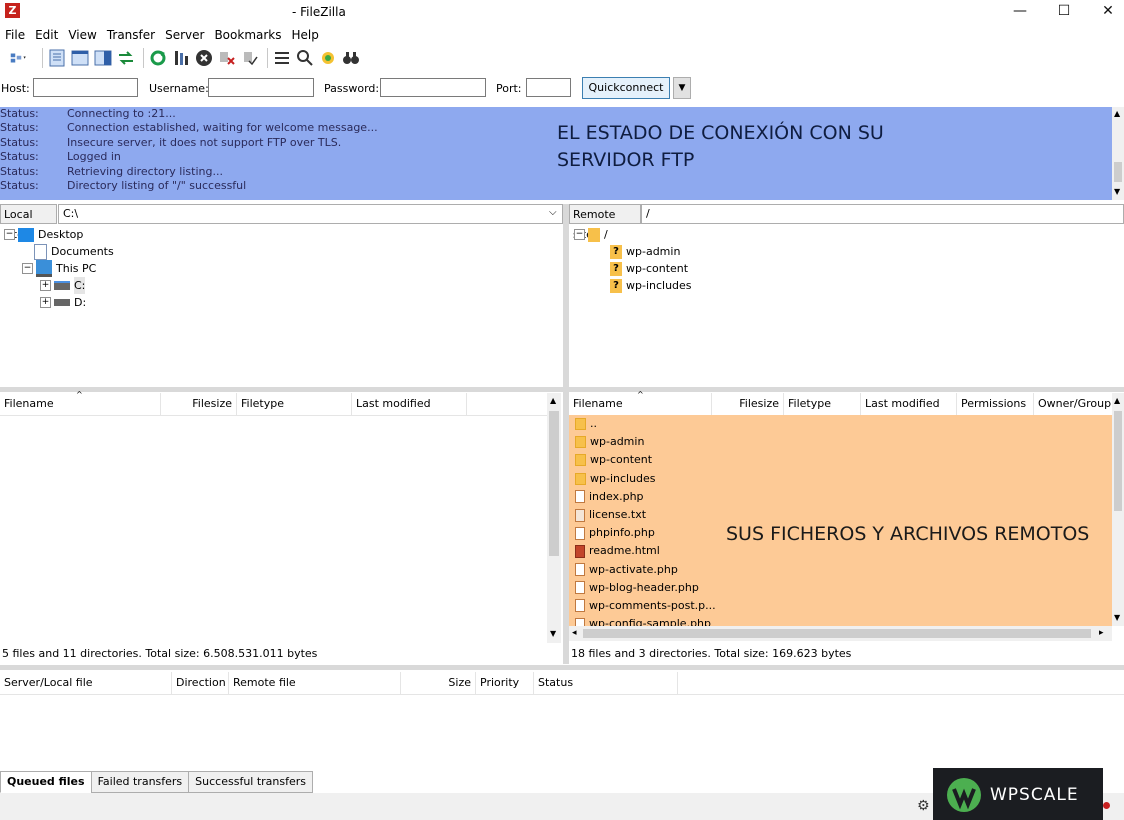 This screenshot has height=820, width=1124. Describe the element at coordinates (553, 212) in the screenshot. I see `local-path-dropdown-icon: ⌵` at that location.